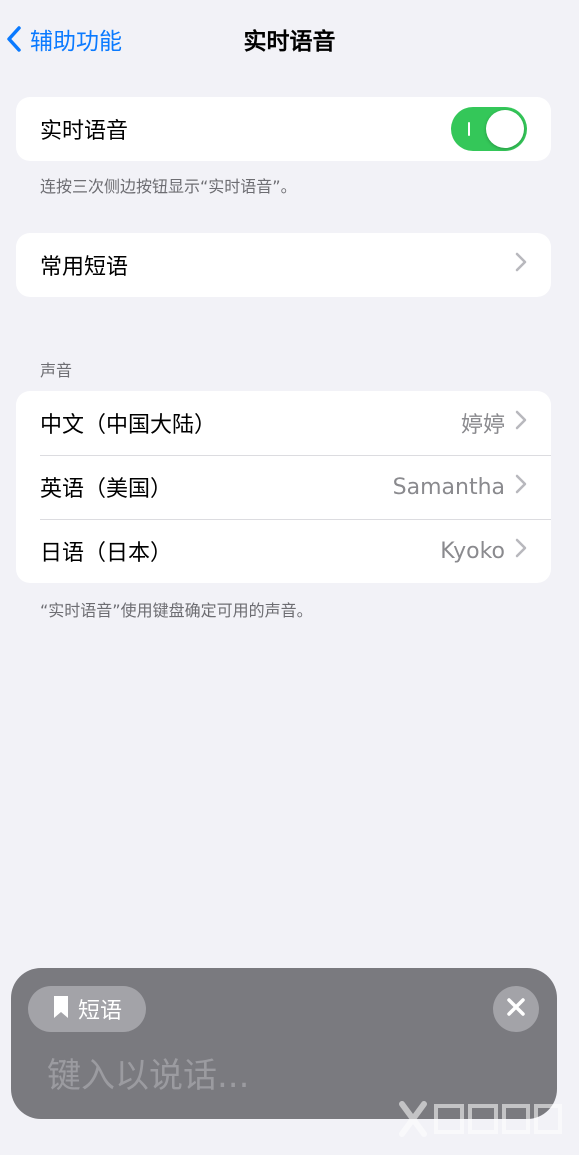 This screenshot has width=579, height=1155. I want to click on live-speech-row: 实时语音, so click(283, 129).